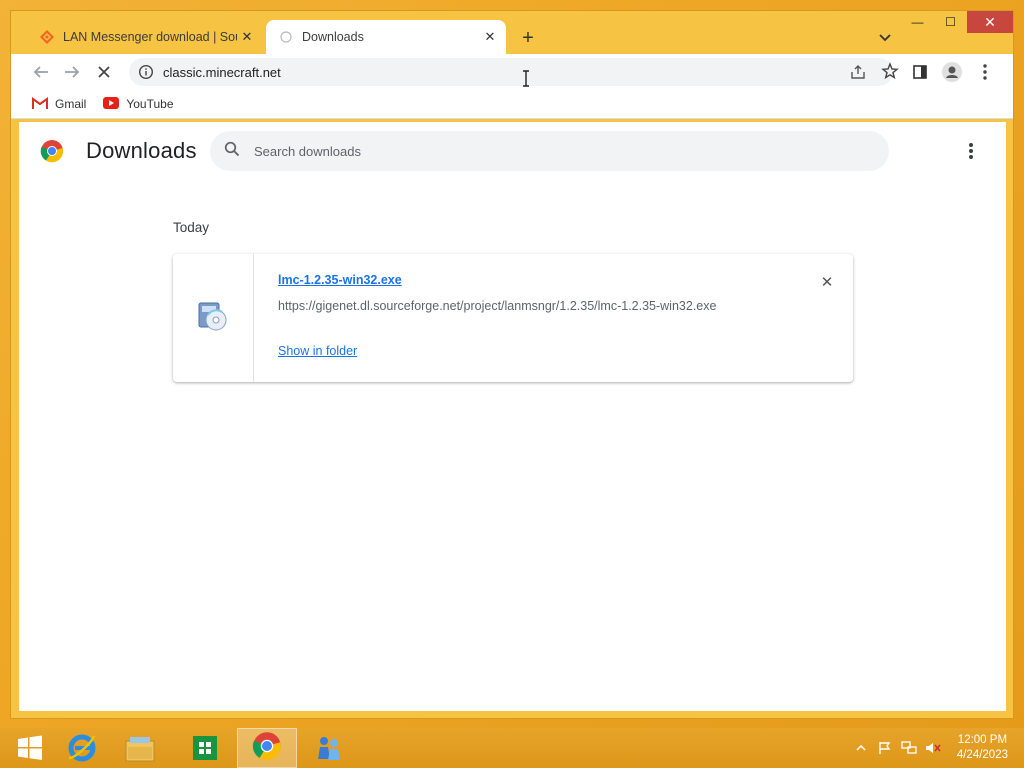  Describe the element at coordinates (222, 72) in the screenshot. I see `url-text: classic.minecraft.net` at that location.